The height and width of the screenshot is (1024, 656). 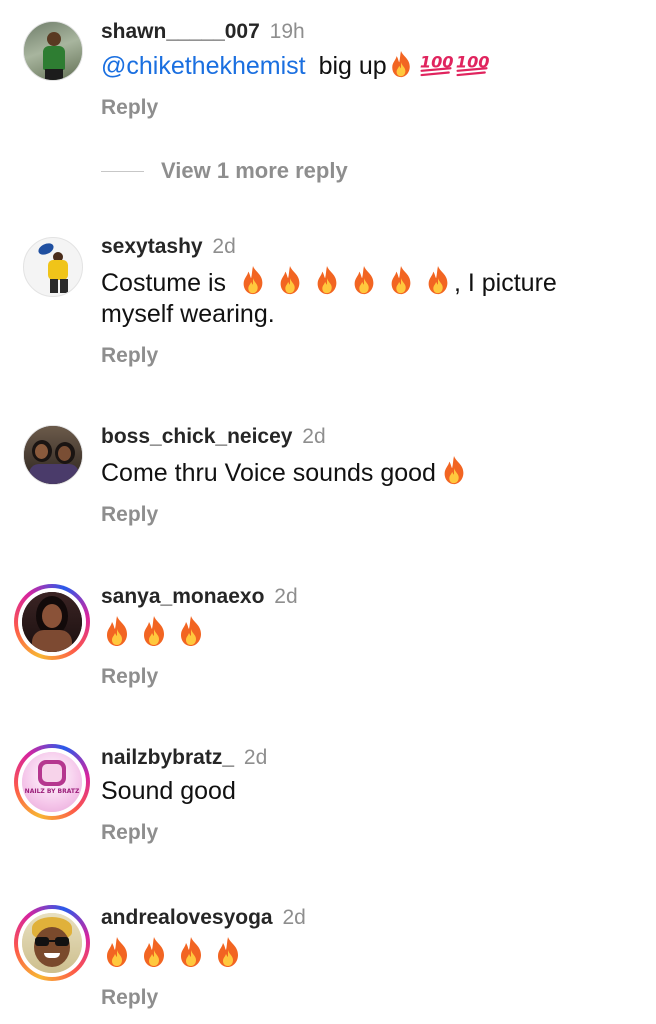 I want to click on comment-username: boss_chick_neicey, so click(x=196, y=436).